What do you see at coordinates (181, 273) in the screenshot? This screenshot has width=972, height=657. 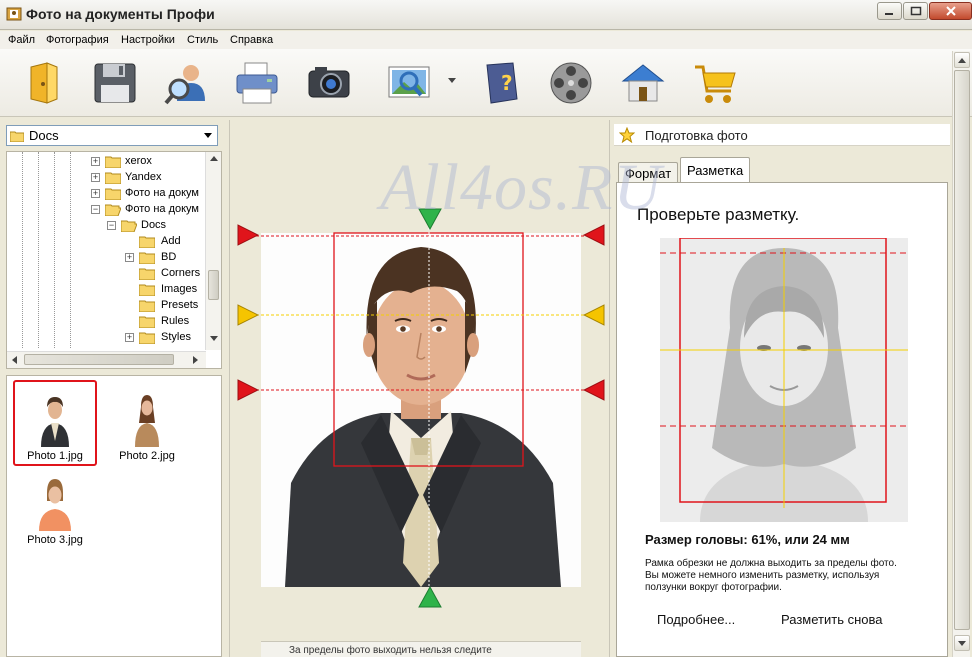 I see `tree-item-label: Corners` at bounding box center [181, 273].